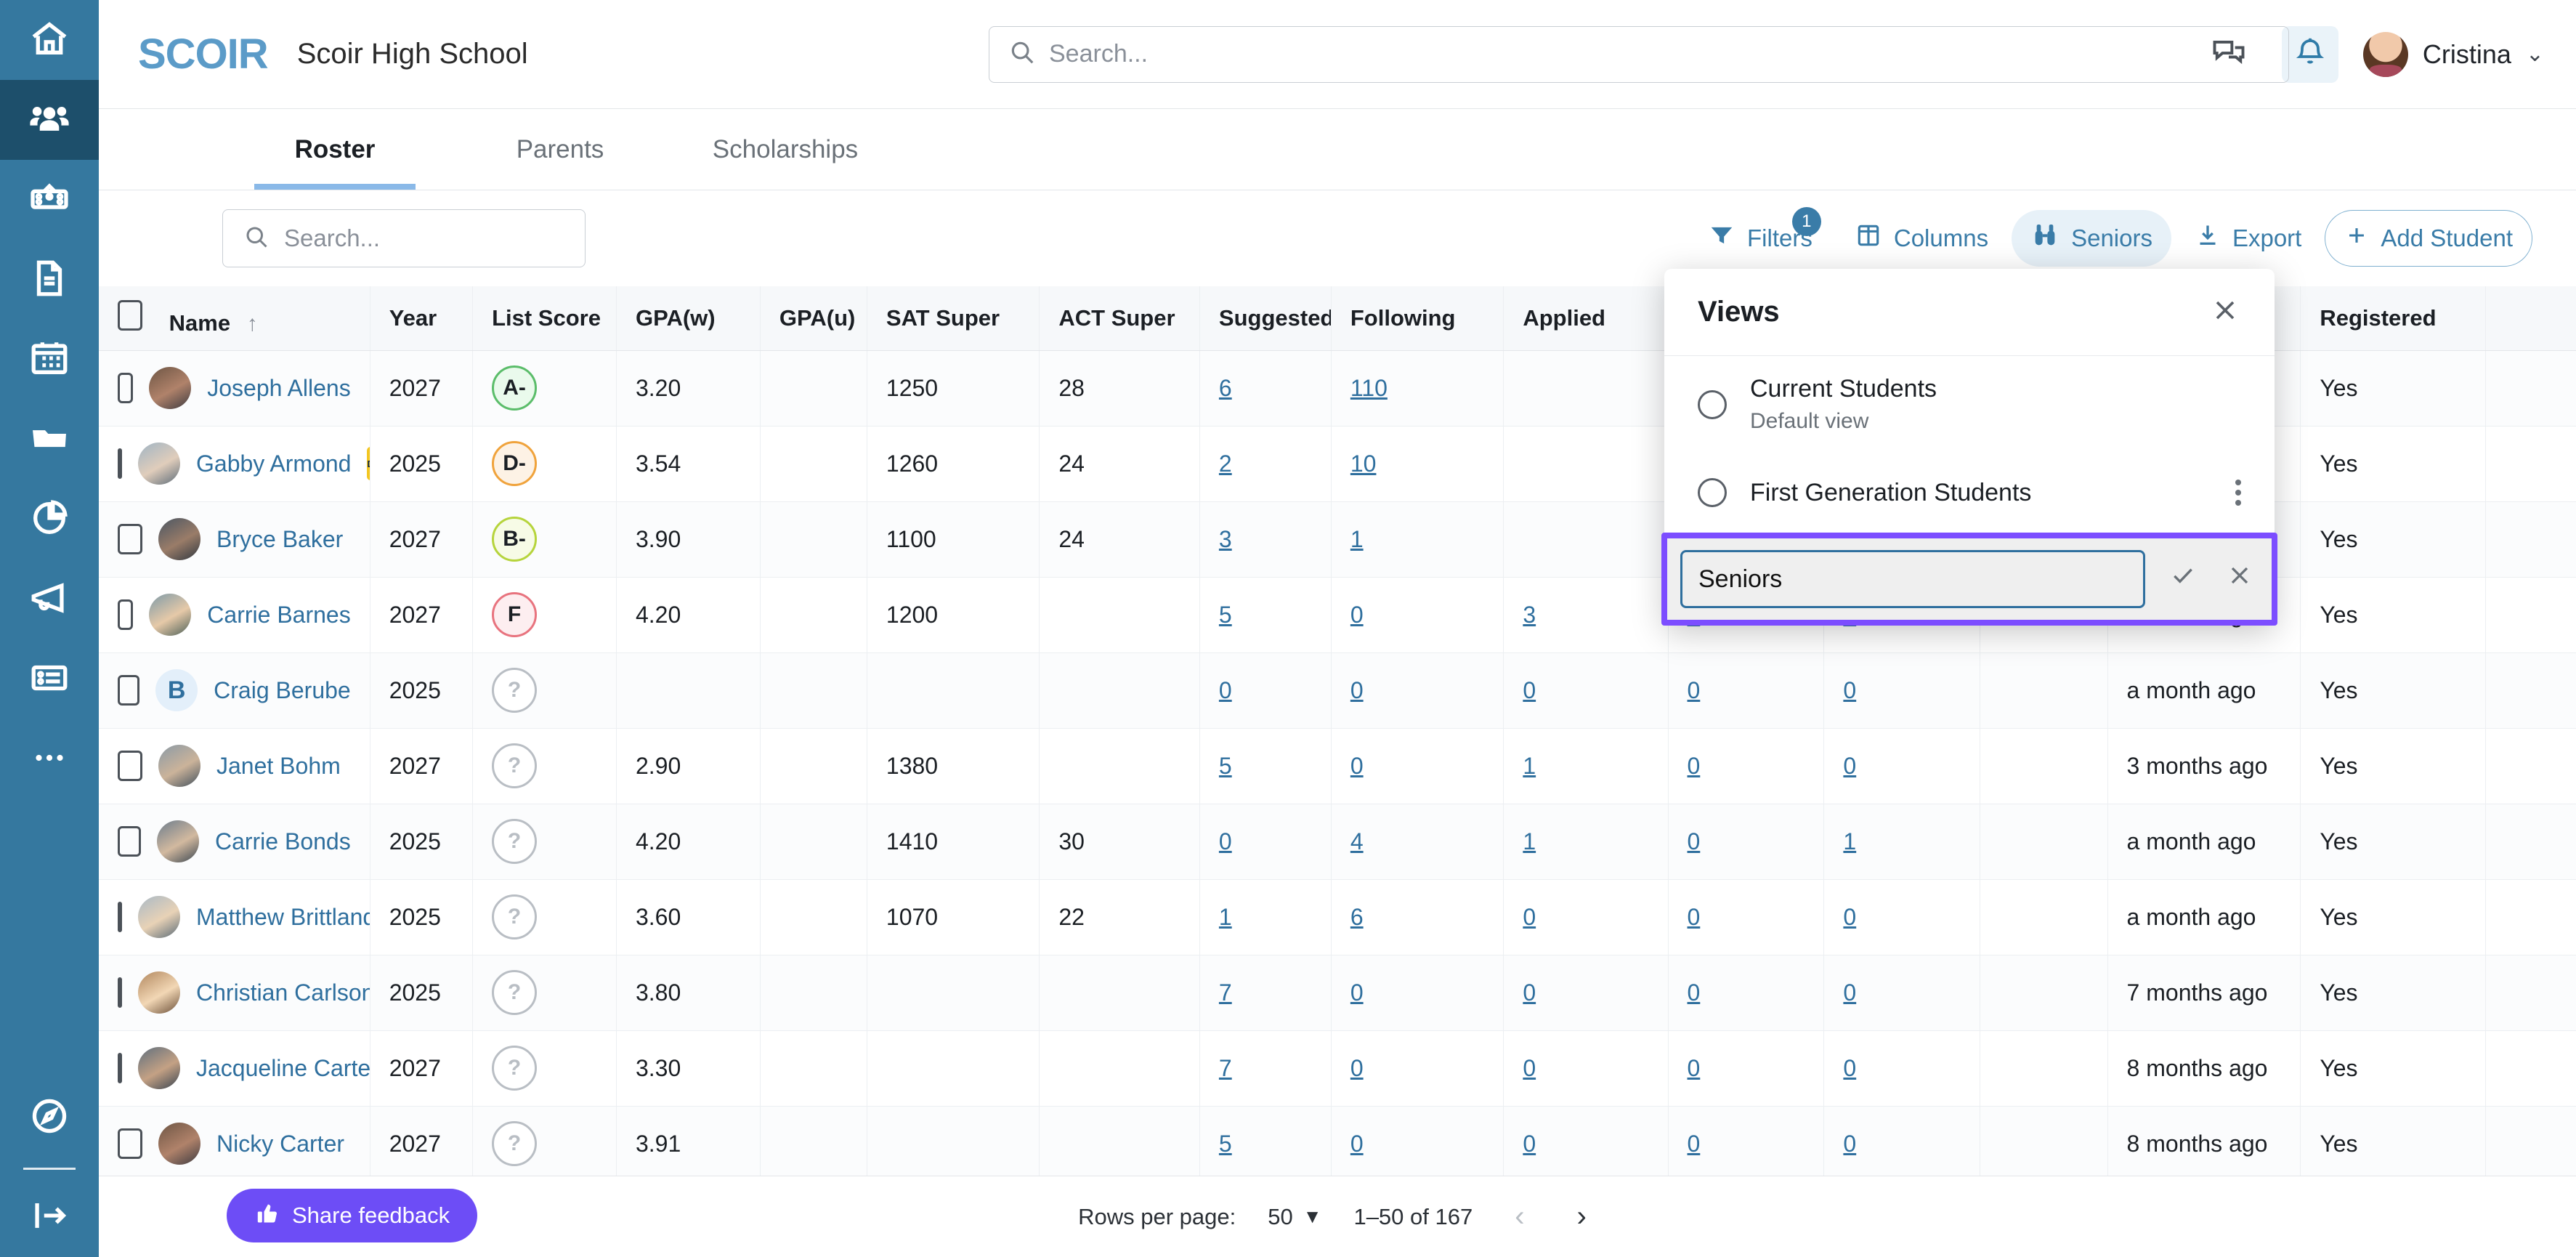 This screenshot has width=2576, height=1257. I want to click on view-name-input, so click(1912, 579).